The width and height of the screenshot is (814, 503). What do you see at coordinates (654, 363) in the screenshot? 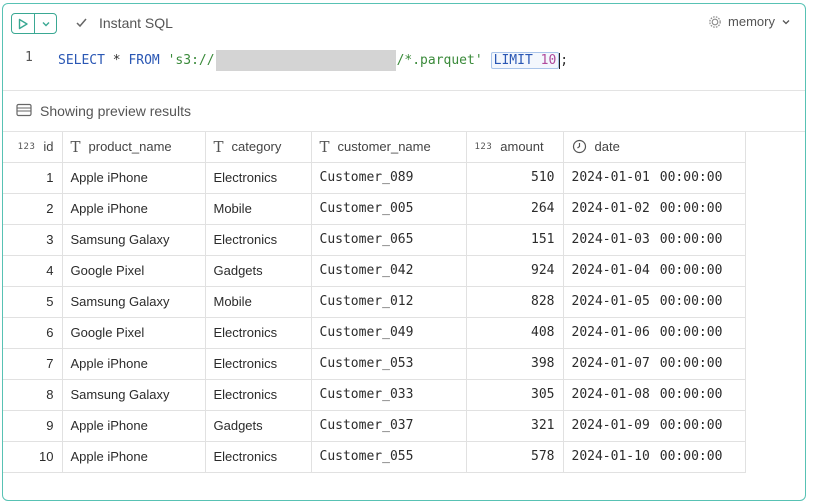
I see `cell-date: 2024-01-07 00:00:00` at bounding box center [654, 363].